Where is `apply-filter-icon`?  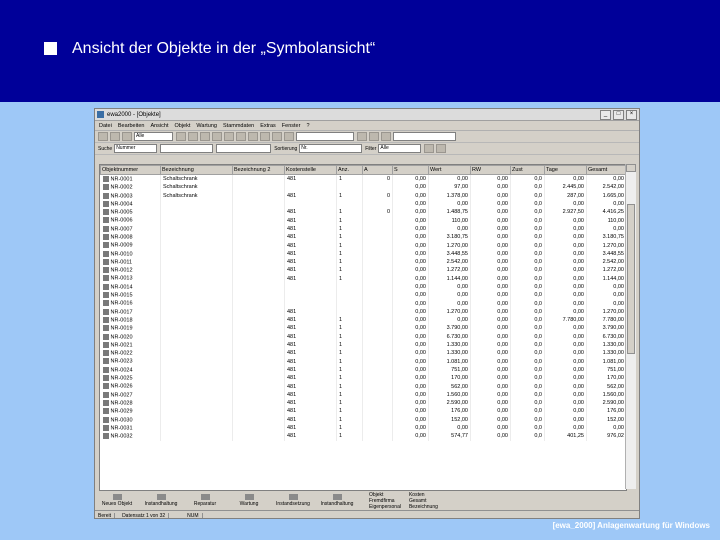
apply-filter-icon is located at coordinates (429, 148).